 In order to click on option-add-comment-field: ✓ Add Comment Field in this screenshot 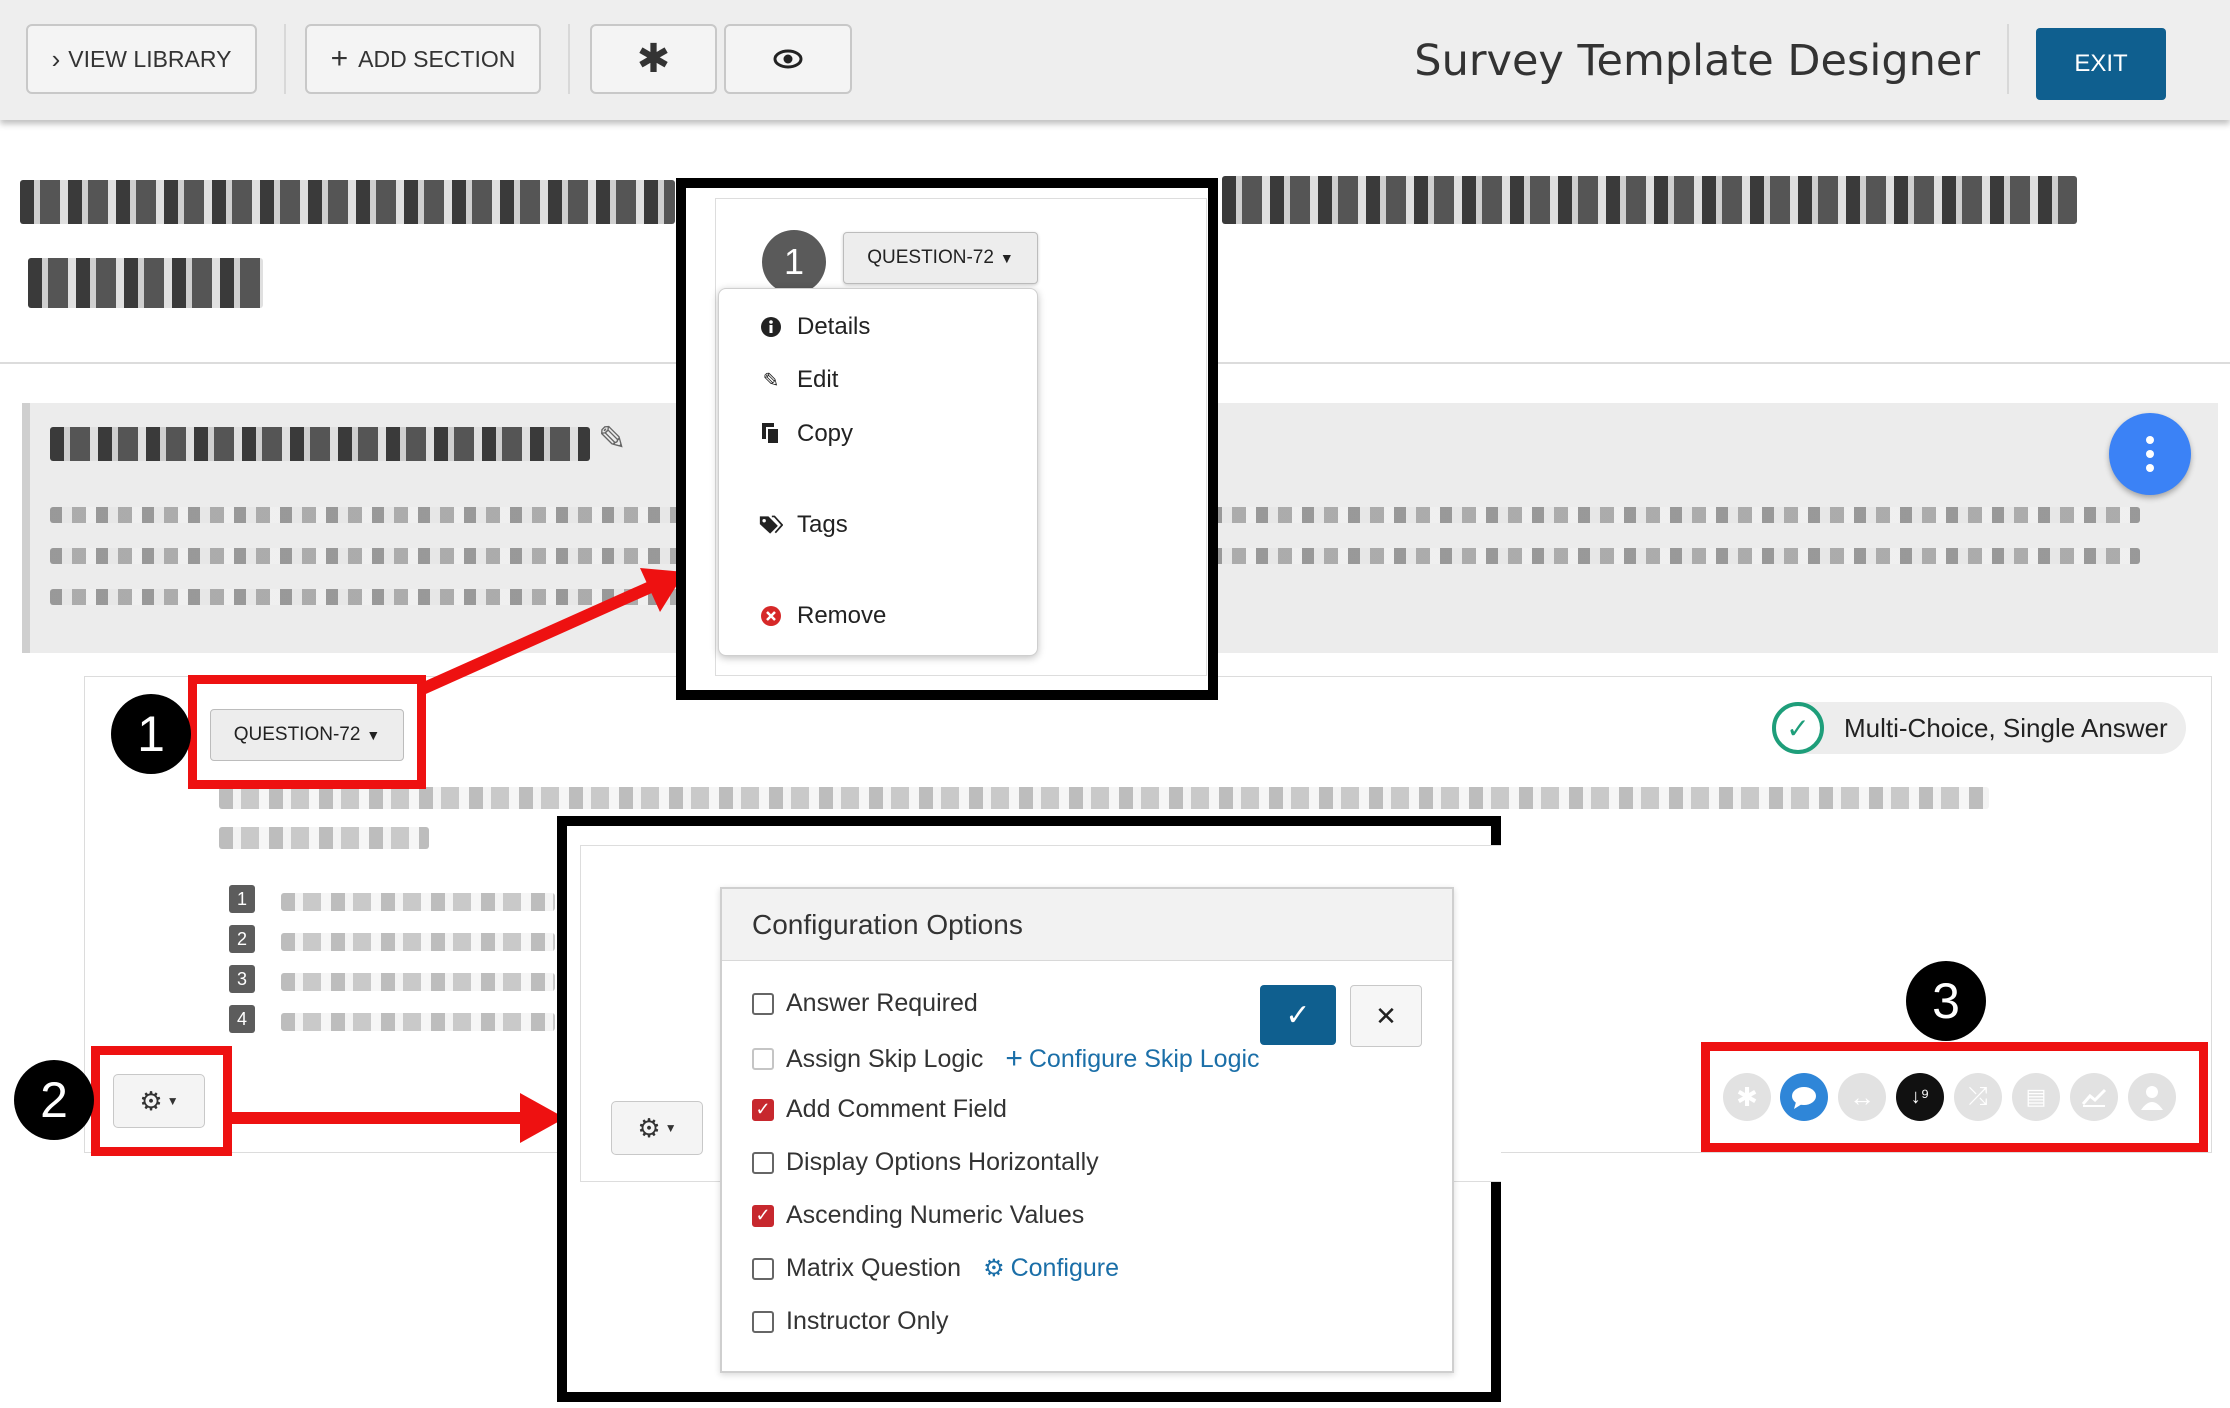, I will do `click(879, 1109)`.